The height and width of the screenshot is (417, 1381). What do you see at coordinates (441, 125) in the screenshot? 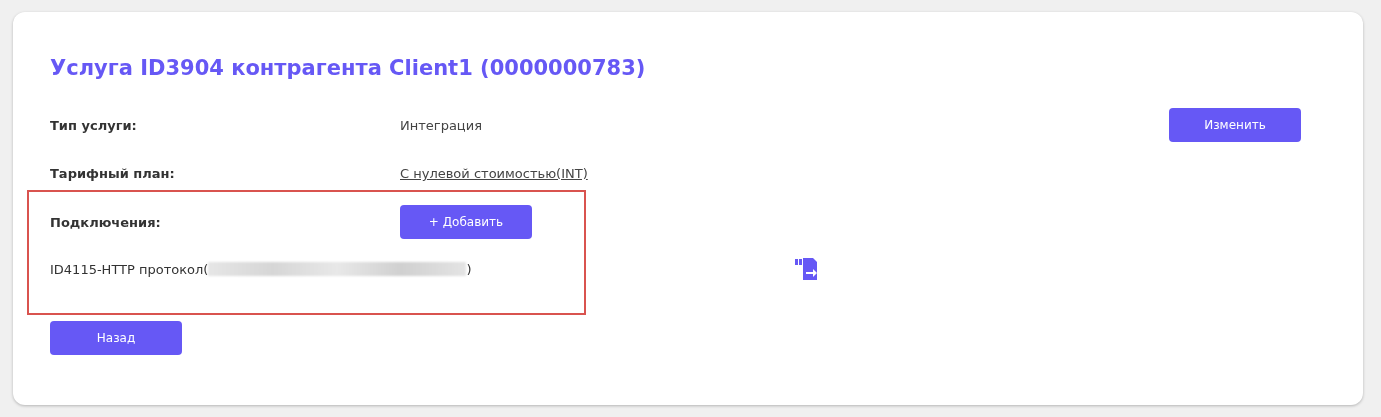
I see `field-value: Интеграция` at bounding box center [441, 125].